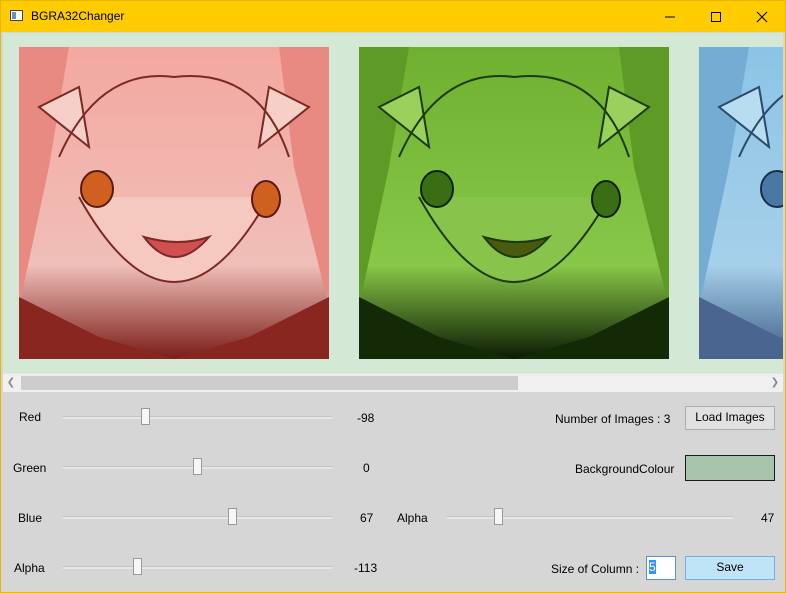 This screenshot has width=786, height=593. What do you see at coordinates (775, 383) in the screenshot?
I see `scroll-right-icon: ❯` at bounding box center [775, 383].